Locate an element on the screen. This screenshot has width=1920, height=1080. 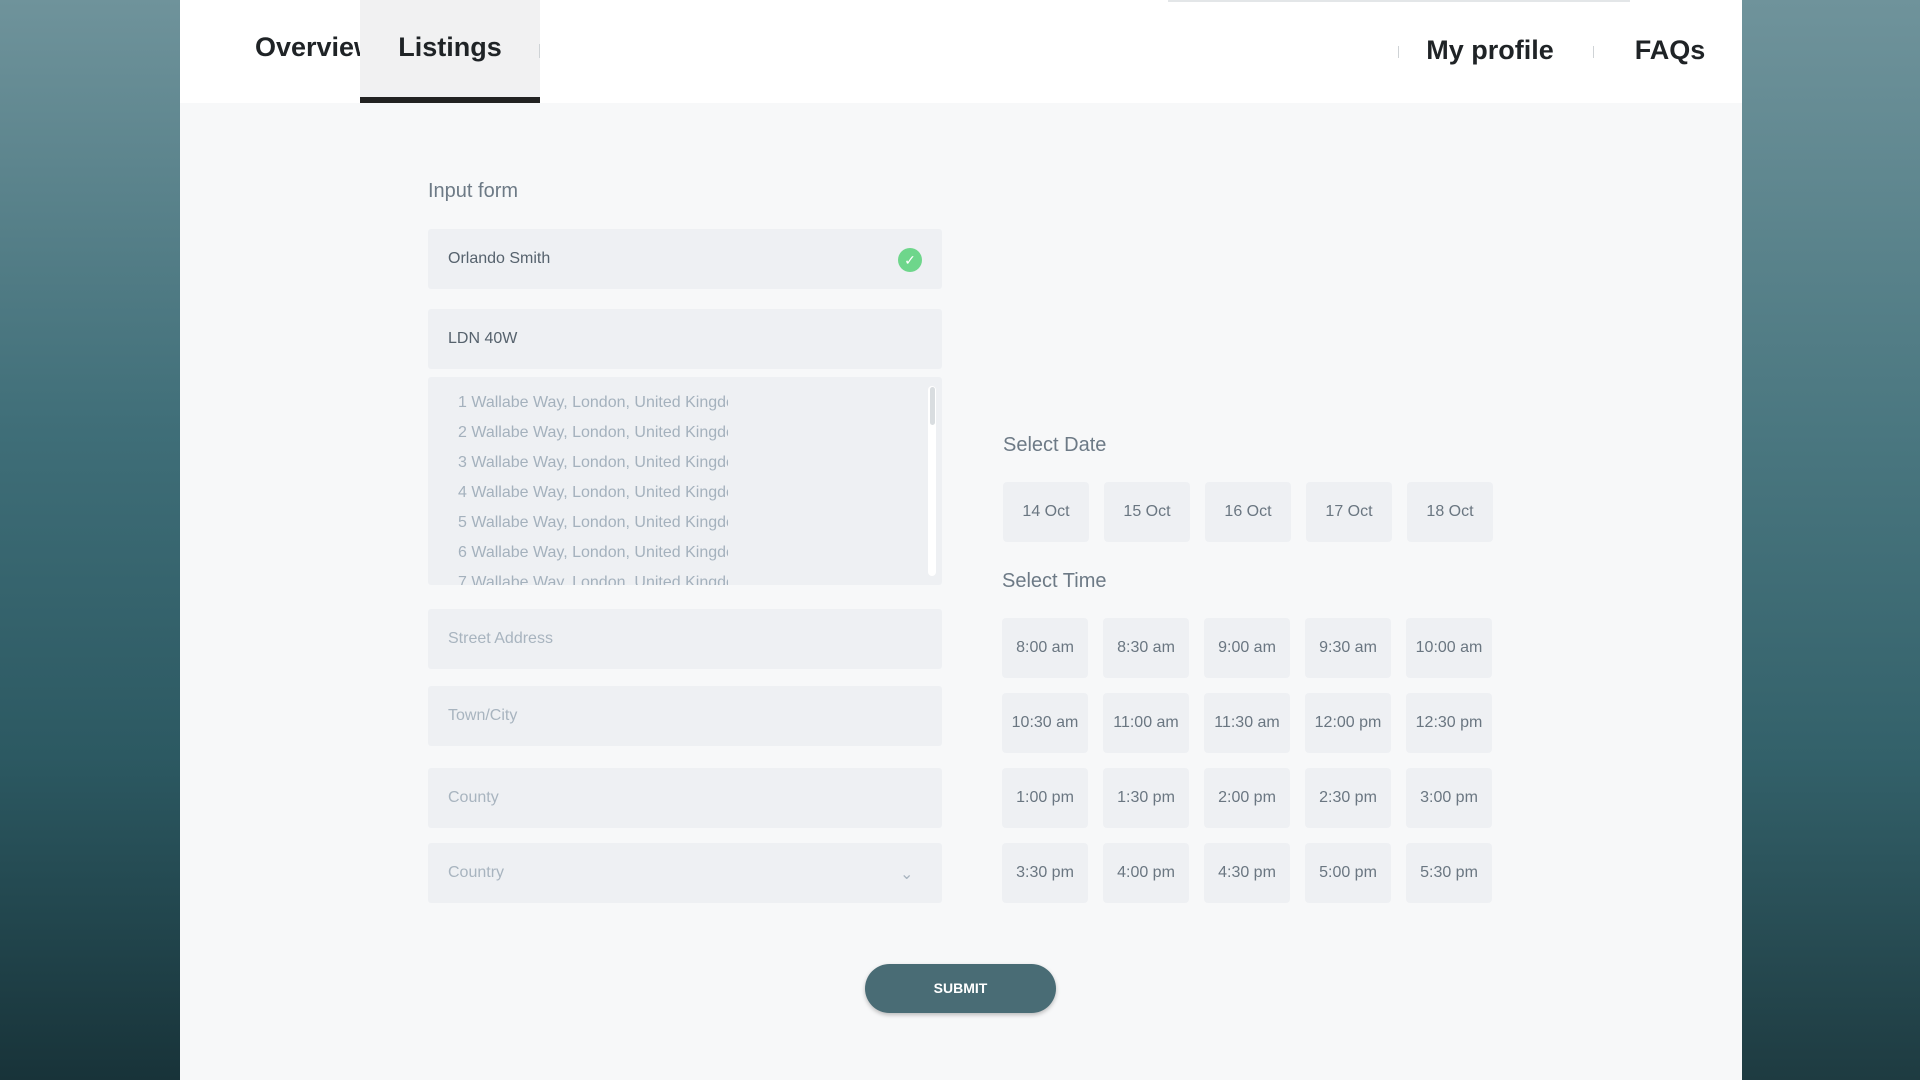
time-option: 11:00 am is located at coordinates (1146, 723).